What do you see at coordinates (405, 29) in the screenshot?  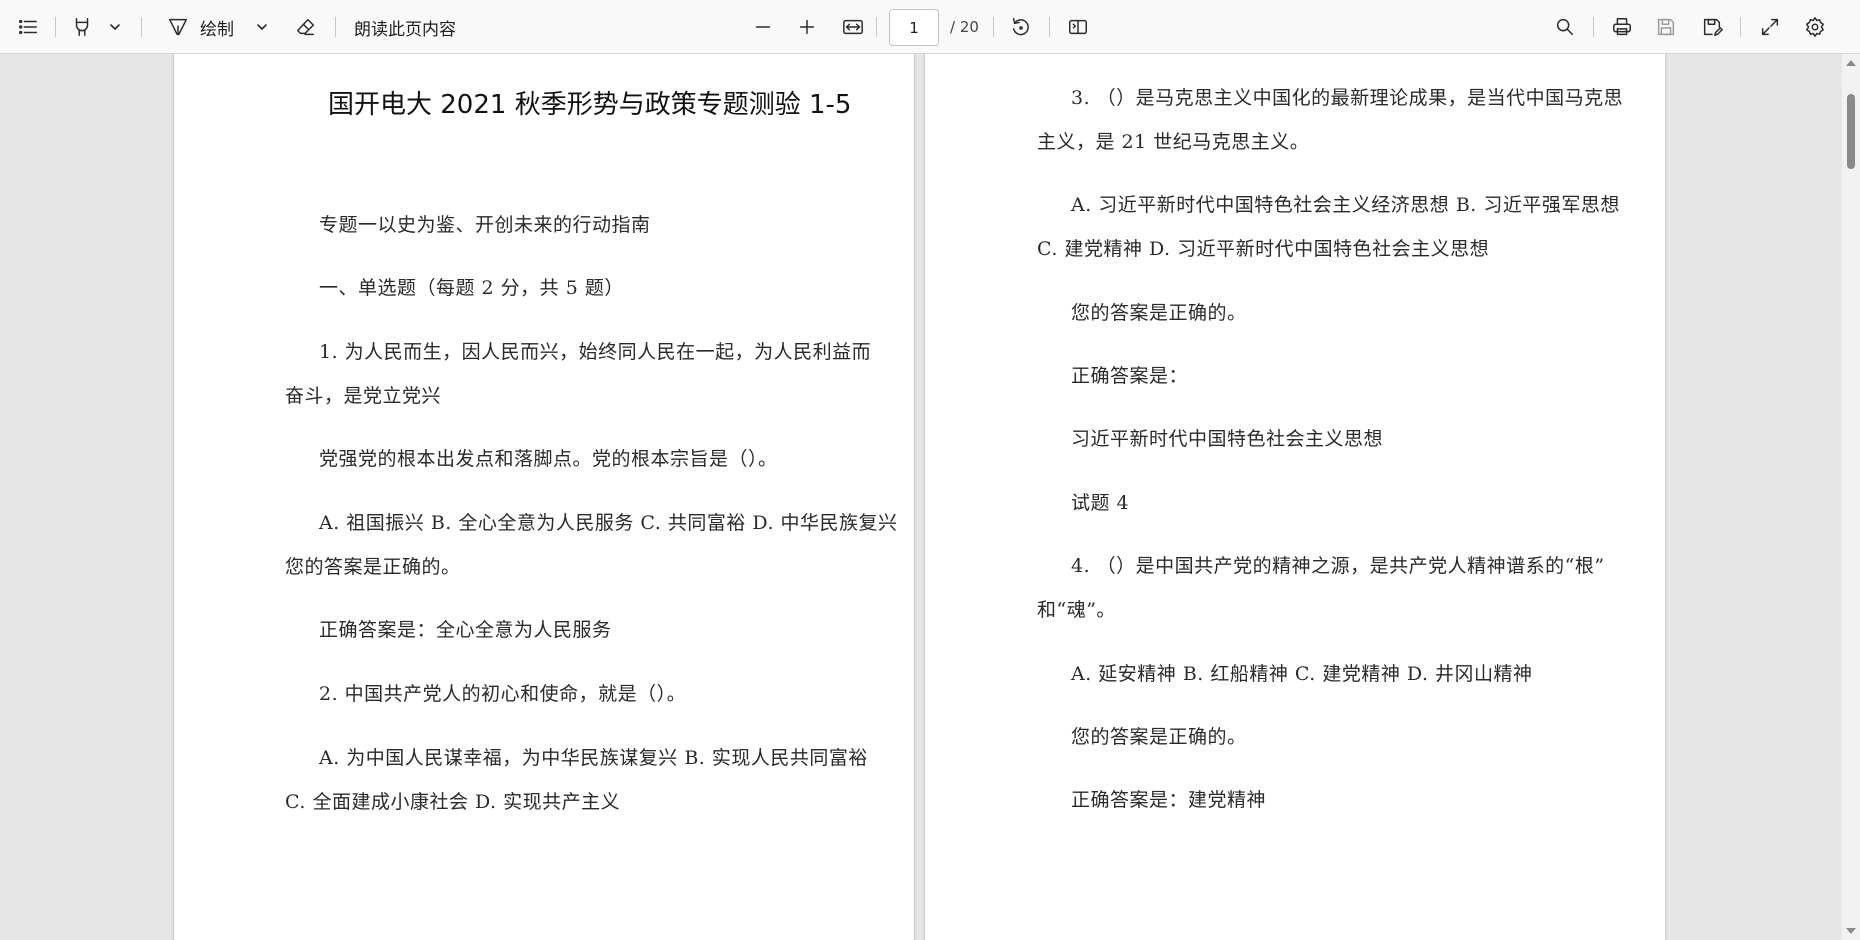 I see `read-aloud-label: 朗读此页内容` at bounding box center [405, 29].